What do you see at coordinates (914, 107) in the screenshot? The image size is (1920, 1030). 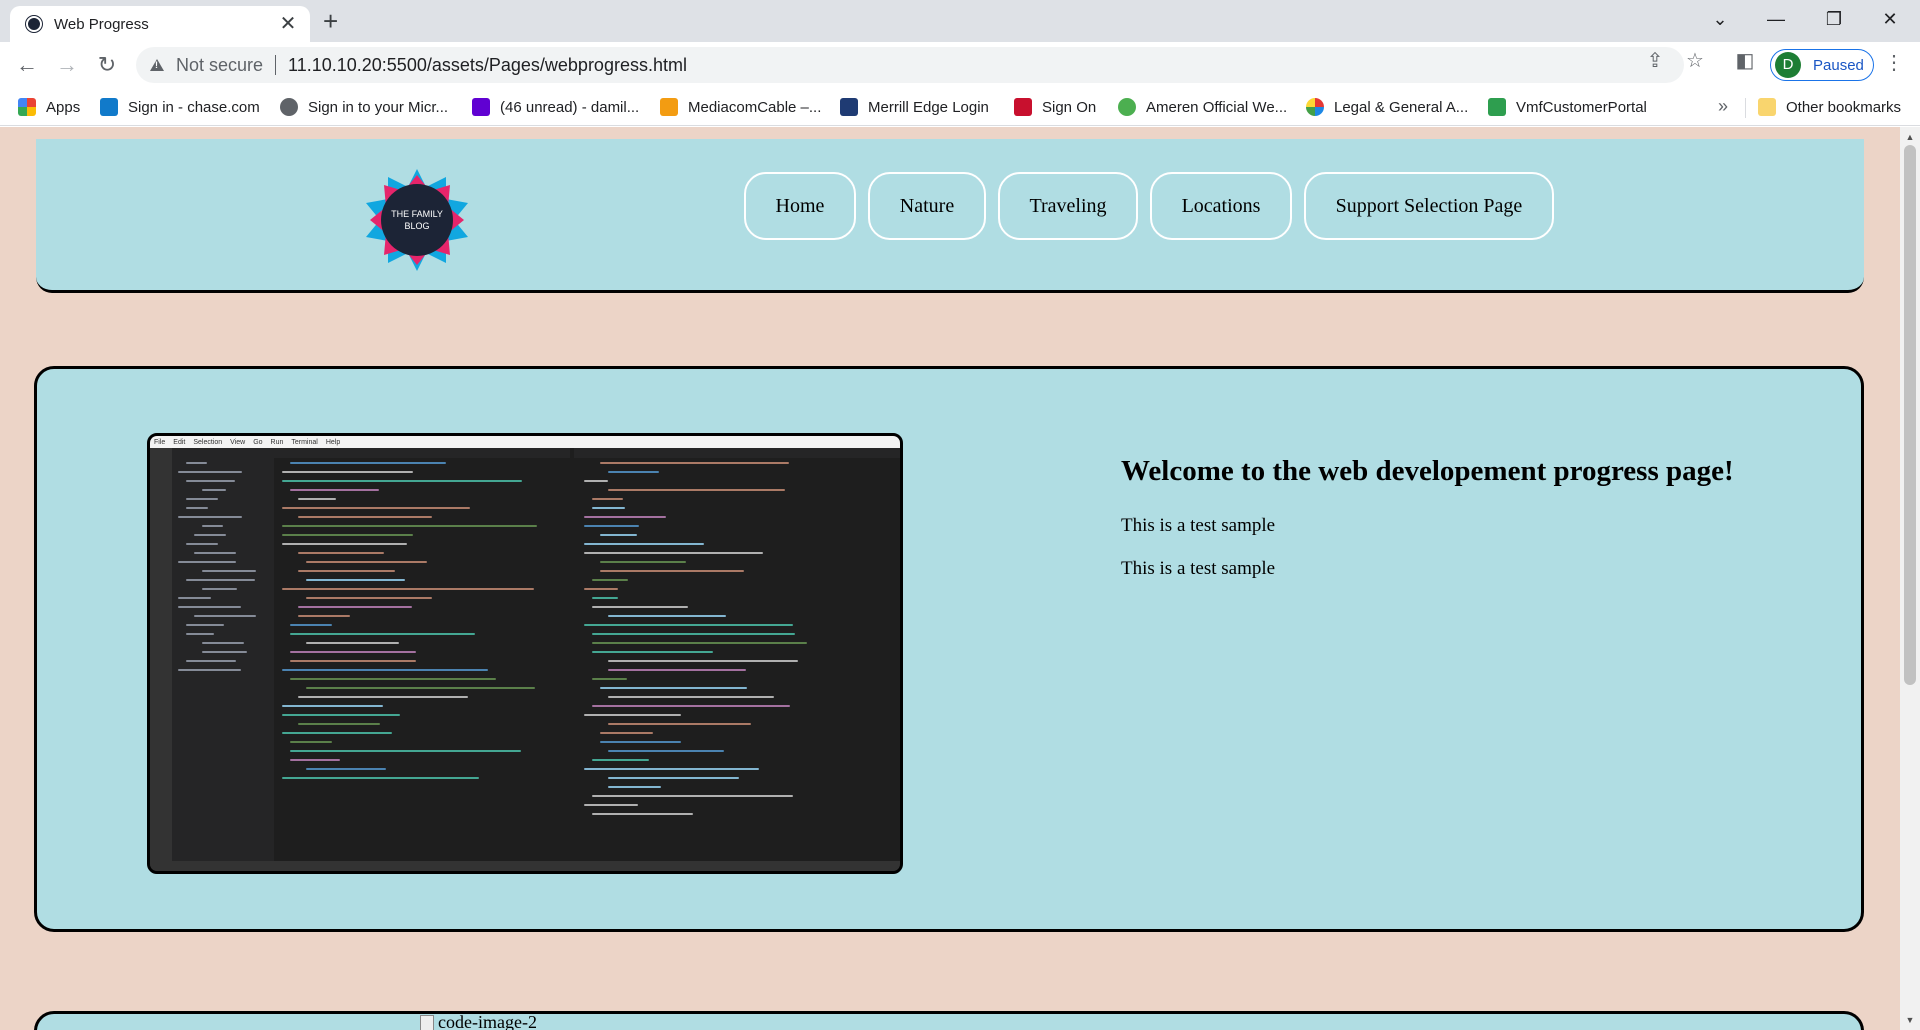 I see `bookmark-merrill: Merrill Edge Login` at bounding box center [914, 107].